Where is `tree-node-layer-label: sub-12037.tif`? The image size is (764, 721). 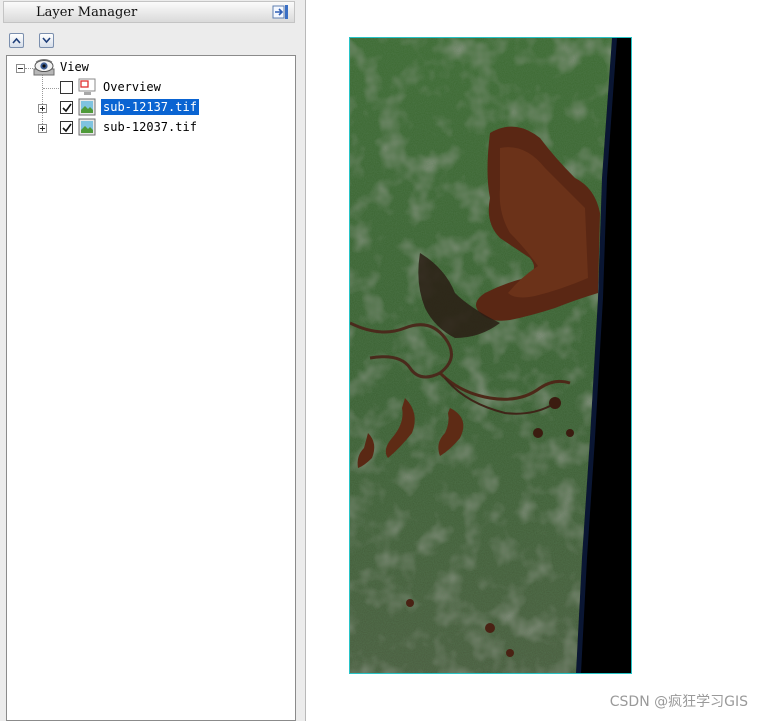
tree-node-layer-label: sub-12037.tif is located at coordinates (150, 127).